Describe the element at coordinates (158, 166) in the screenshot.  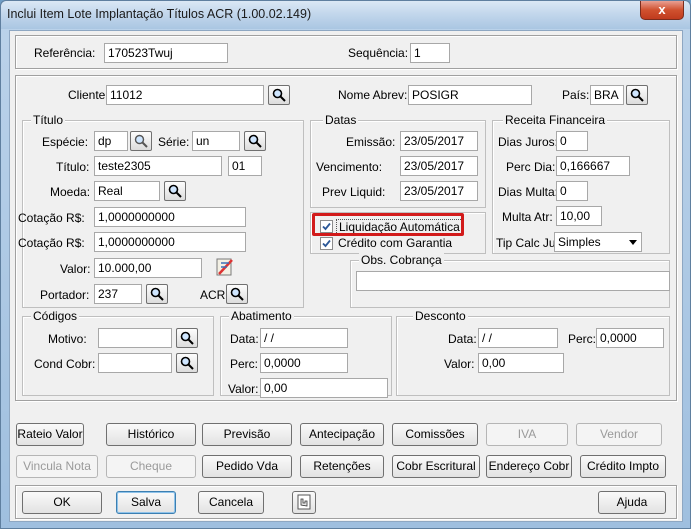
I see `titulo-input: teste2305` at that location.